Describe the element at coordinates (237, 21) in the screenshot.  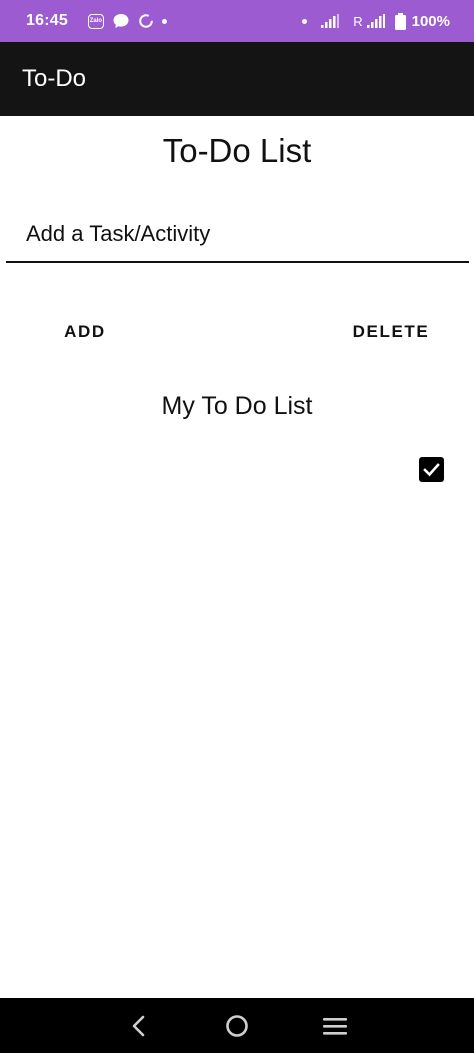
I see `status-bar: 16:45 Zalo R 100%` at that location.